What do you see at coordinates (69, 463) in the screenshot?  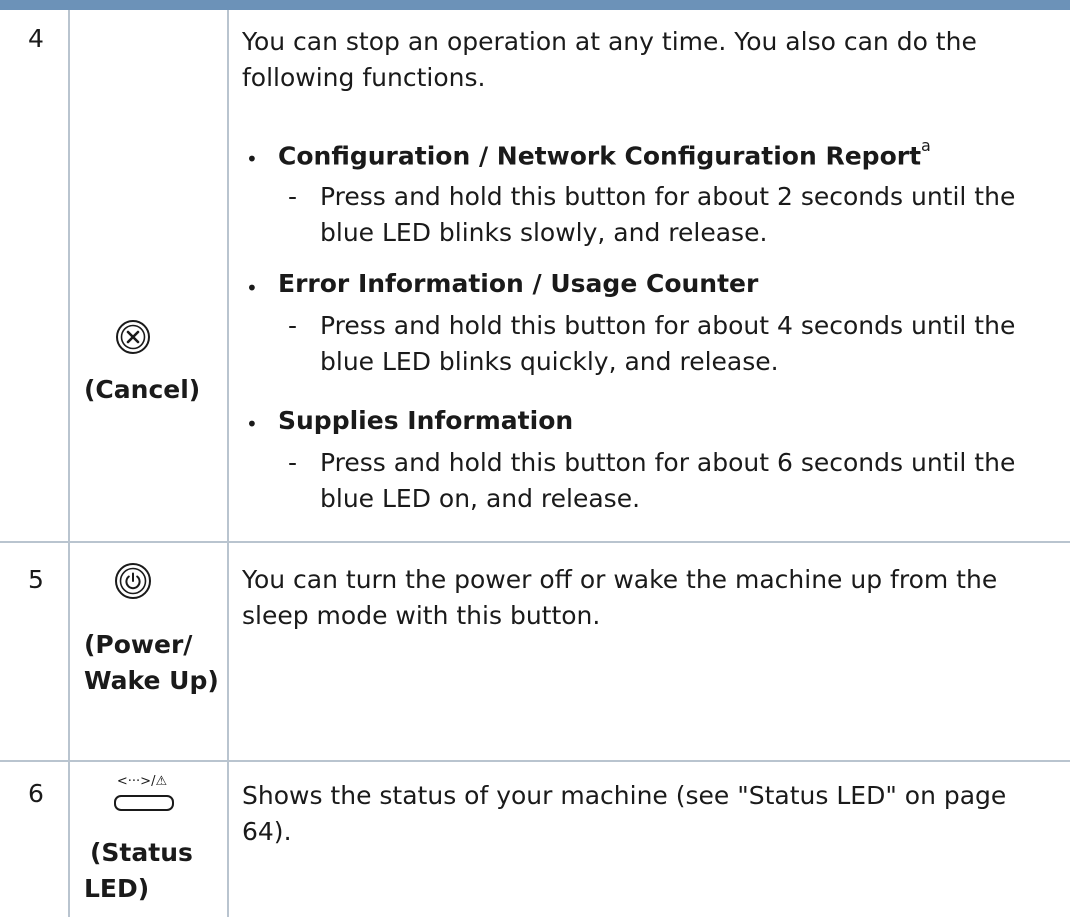 I see `column-divider-left` at bounding box center [69, 463].